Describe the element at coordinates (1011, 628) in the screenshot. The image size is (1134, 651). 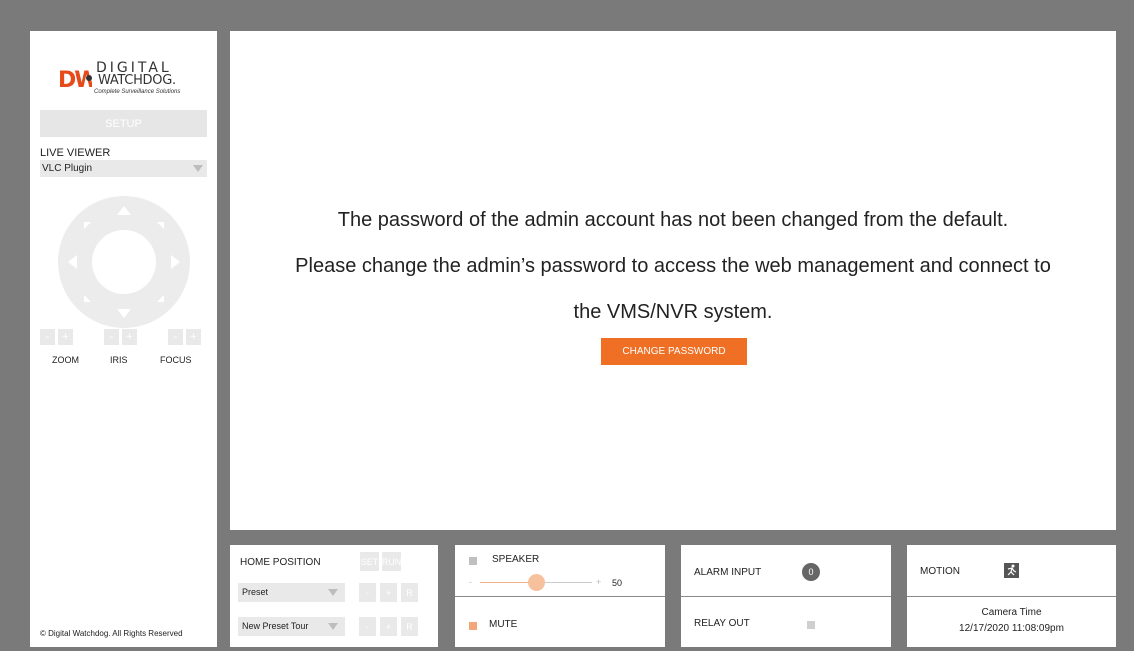
I see `camera-time-value: 12/17/2020 11:08:09pm` at that location.